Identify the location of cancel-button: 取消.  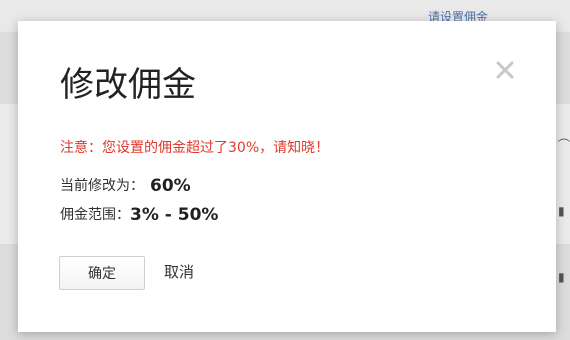
(179, 272).